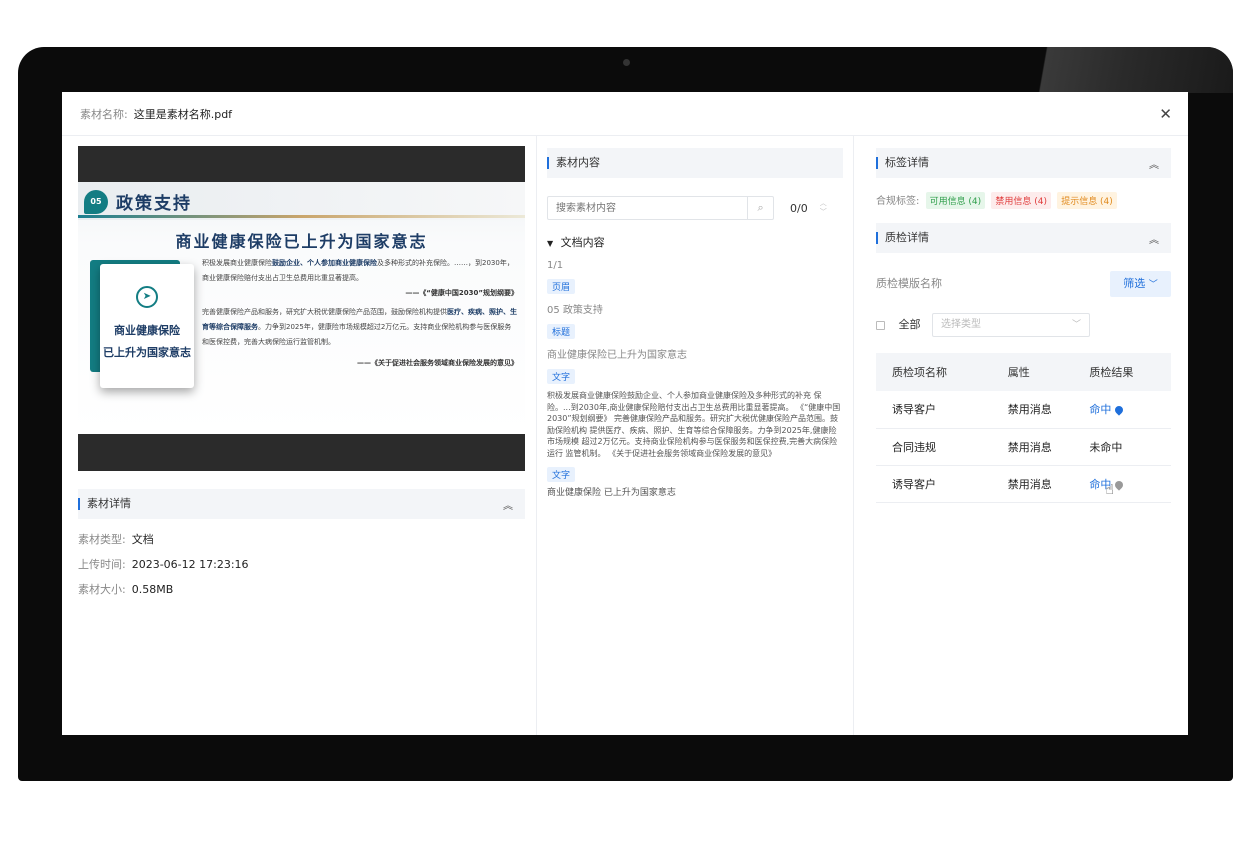 The height and width of the screenshot is (855, 1251). I want to click on tag-header: 页眉, so click(561, 286).